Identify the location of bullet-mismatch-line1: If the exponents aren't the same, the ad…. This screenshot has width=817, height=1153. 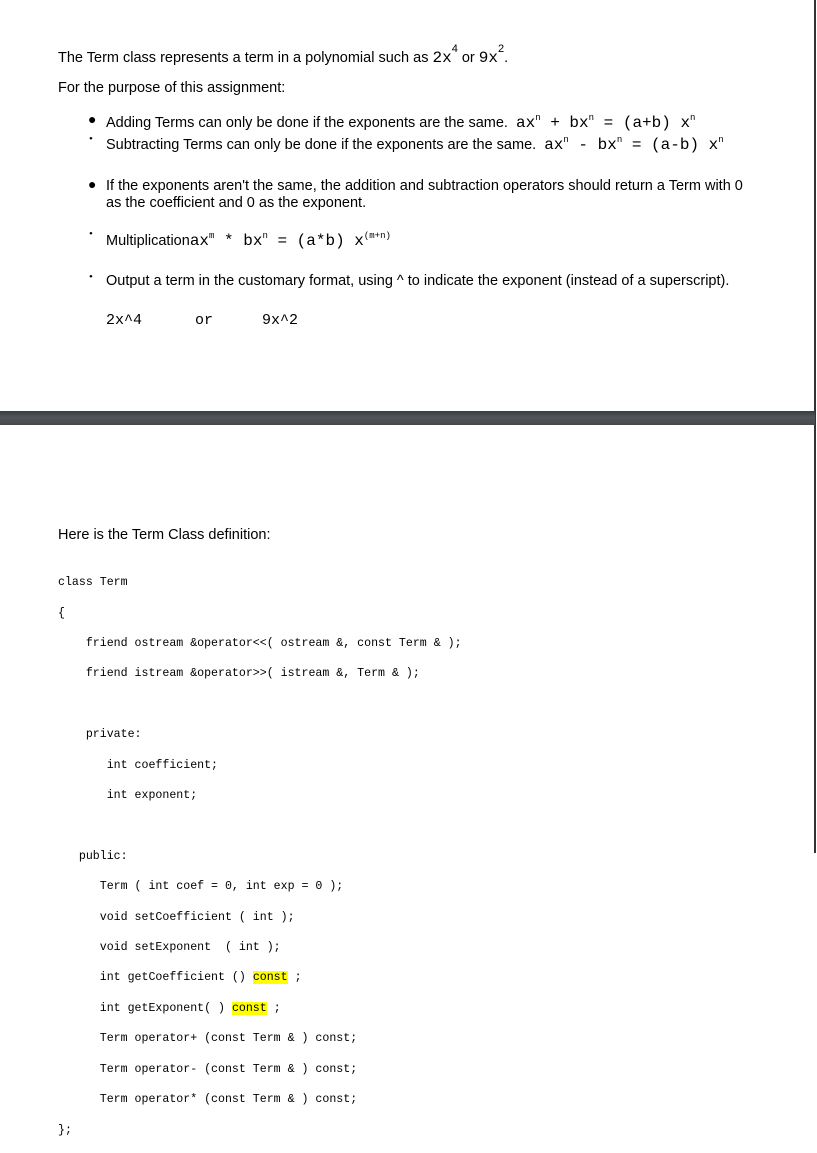
(424, 186).